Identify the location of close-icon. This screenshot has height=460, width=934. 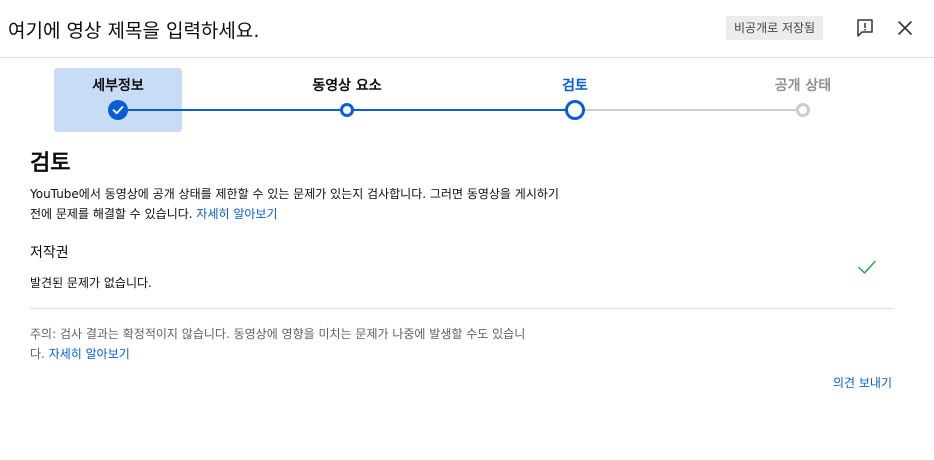
(905, 28).